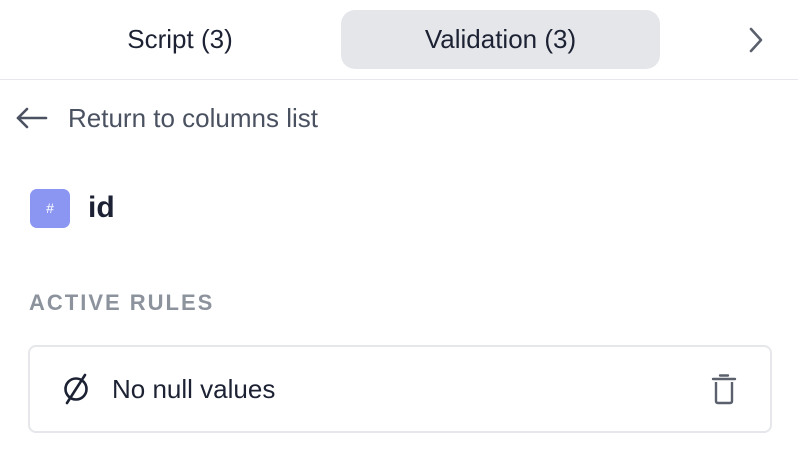 This screenshot has height=462, width=798. Describe the element at coordinates (32, 118) in the screenshot. I see `arrow-left-icon` at that location.